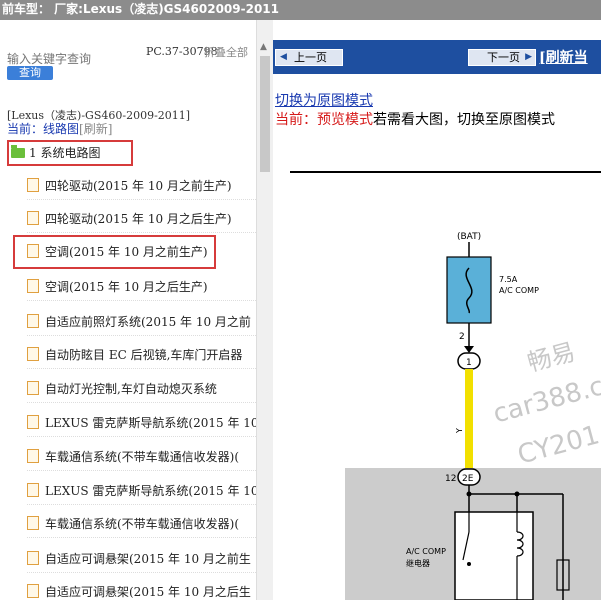 This screenshot has height=600, width=601. I want to click on fuse-box, so click(469, 290).